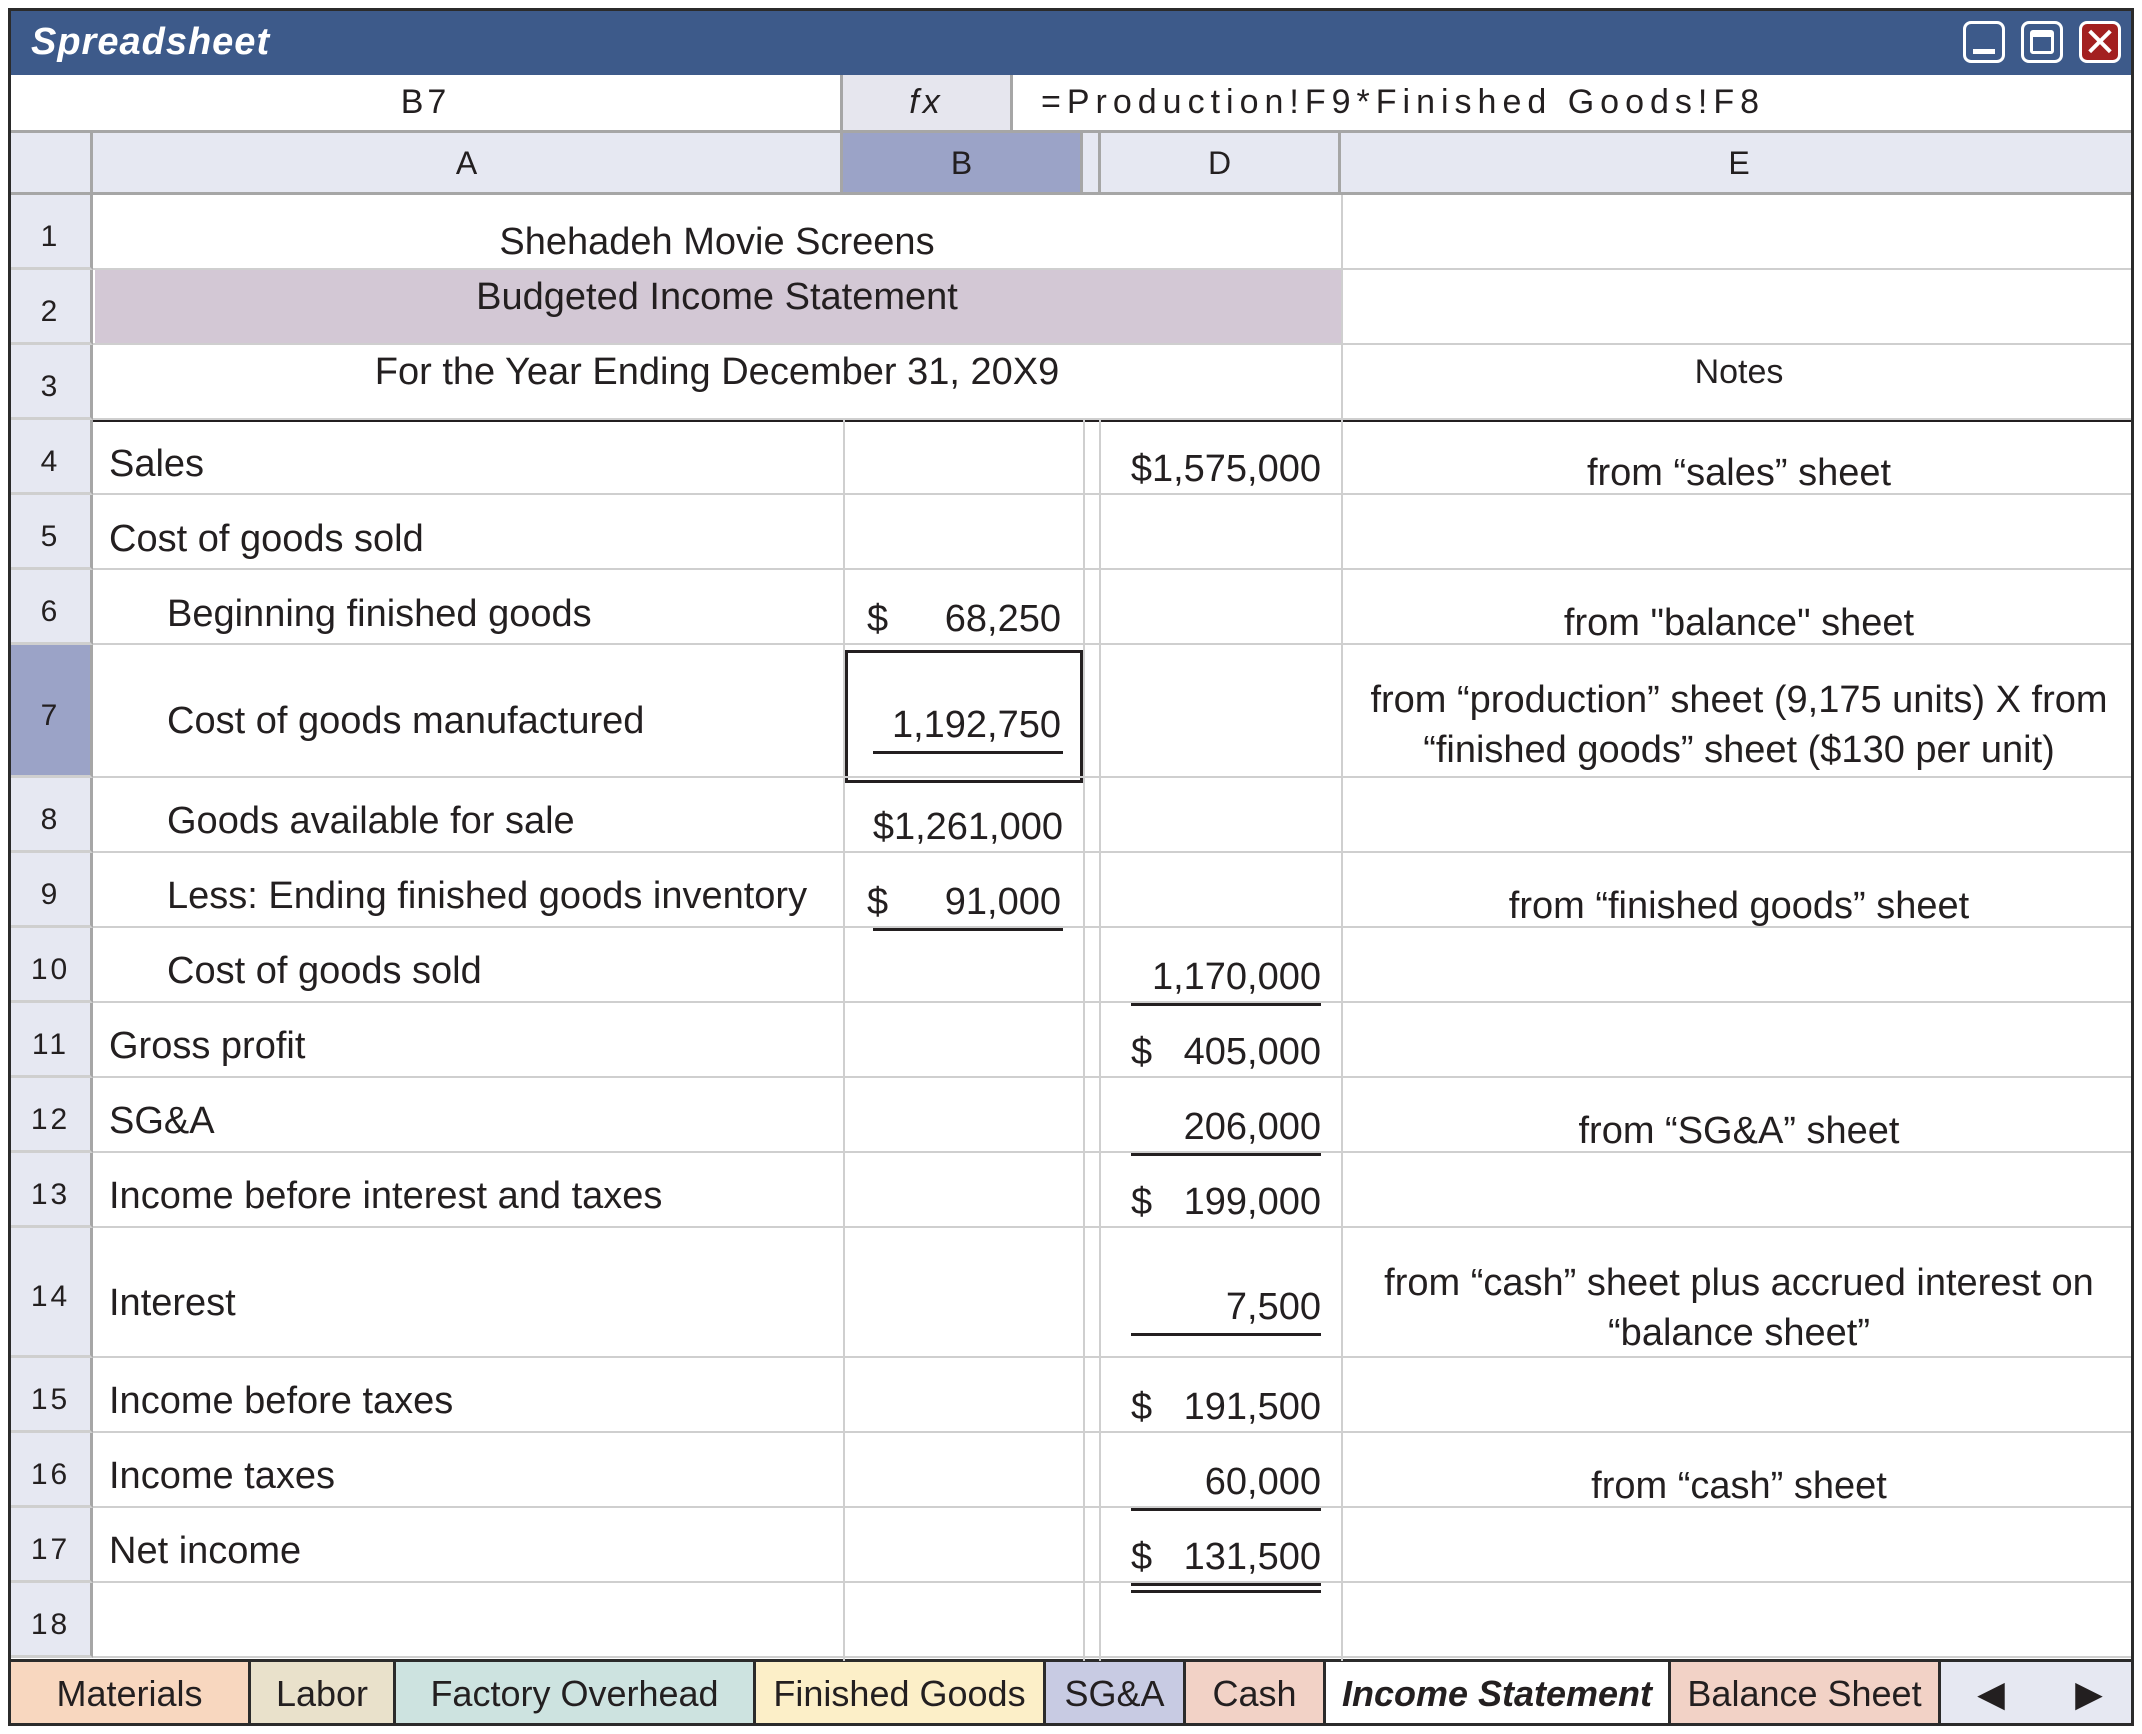 This screenshot has width=2142, height=1734. Describe the element at coordinates (427, 102) in the screenshot. I see `name-box: B7` at that location.